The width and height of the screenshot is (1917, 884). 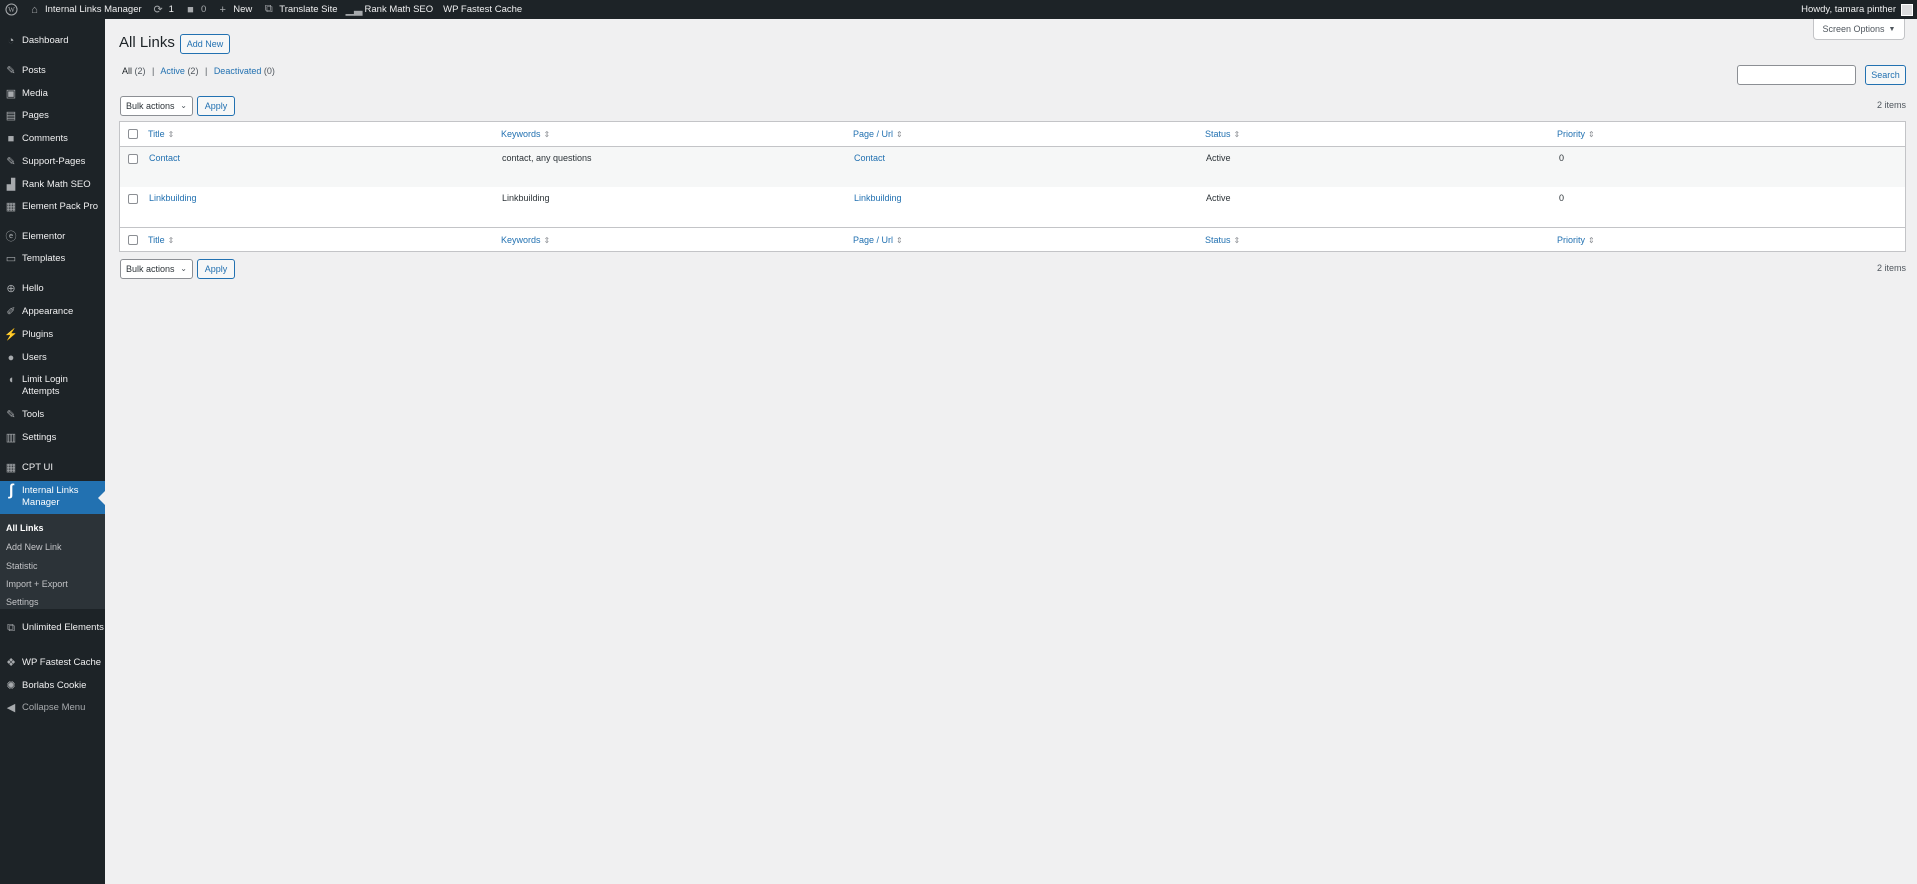 I want to click on site-name-link: ⌂ Internal Links Manager, so click(x=85, y=9).